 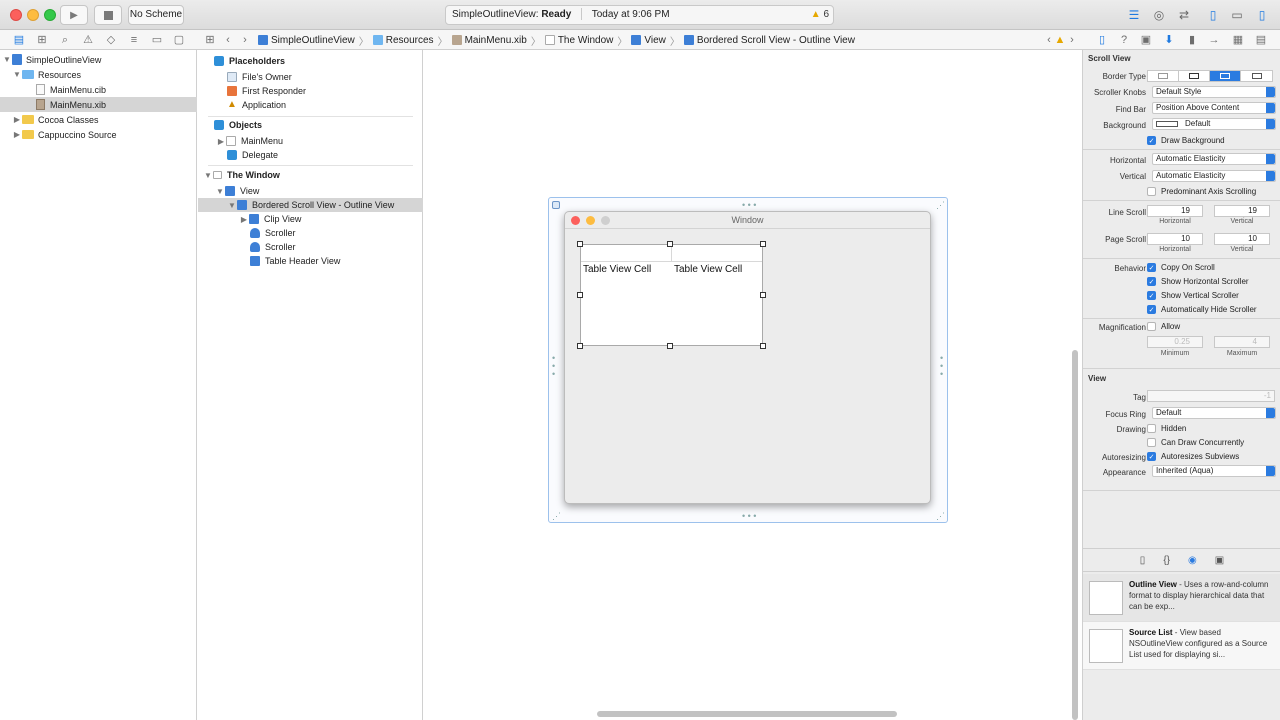 What do you see at coordinates (1166, 428) in the screenshot?
I see `hidden-checkbox: Hidden` at bounding box center [1166, 428].